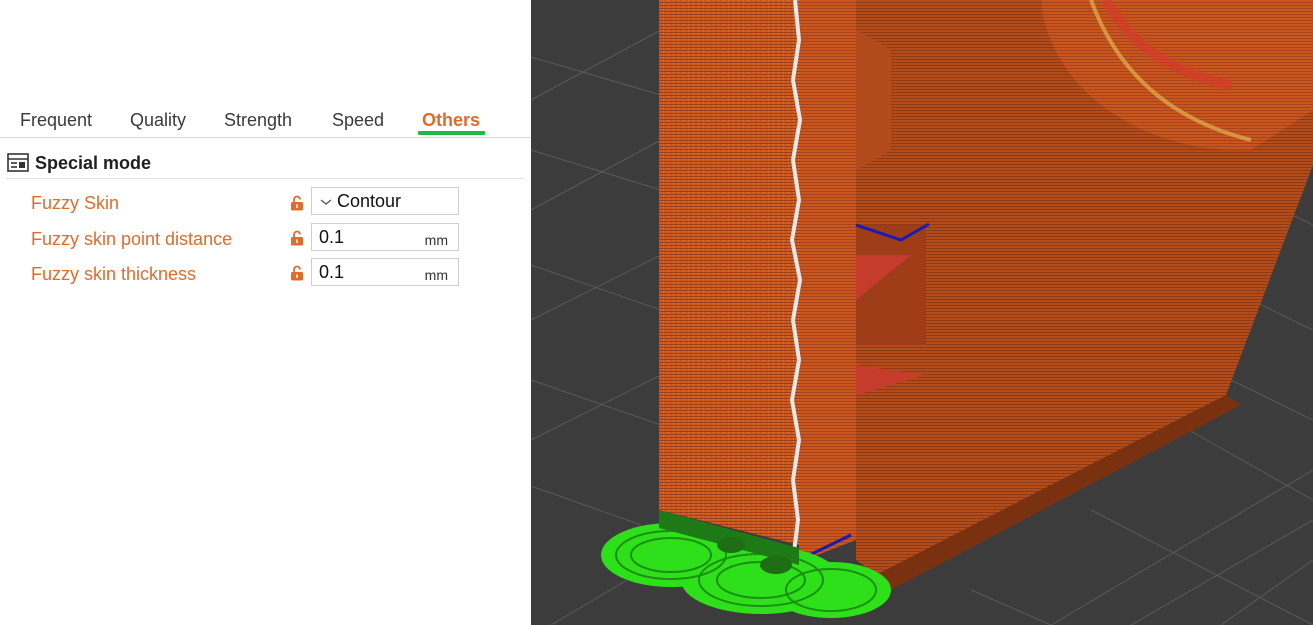 This screenshot has width=1313, height=625. Describe the element at coordinates (729, 272) in the screenshot. I see `fuzzy-tower` at that location.